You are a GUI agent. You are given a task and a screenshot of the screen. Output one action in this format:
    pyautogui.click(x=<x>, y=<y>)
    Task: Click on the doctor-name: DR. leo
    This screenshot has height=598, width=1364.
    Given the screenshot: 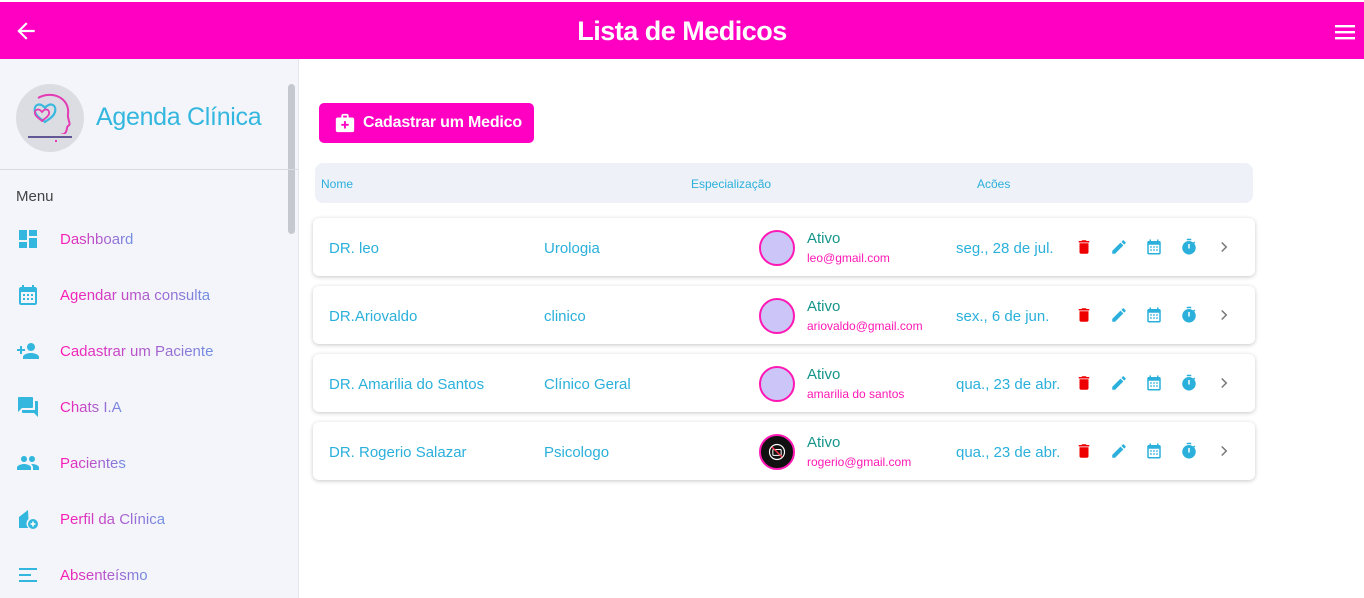 What is the action you would take?
    pyautogui.click(x=354, y=248)
    